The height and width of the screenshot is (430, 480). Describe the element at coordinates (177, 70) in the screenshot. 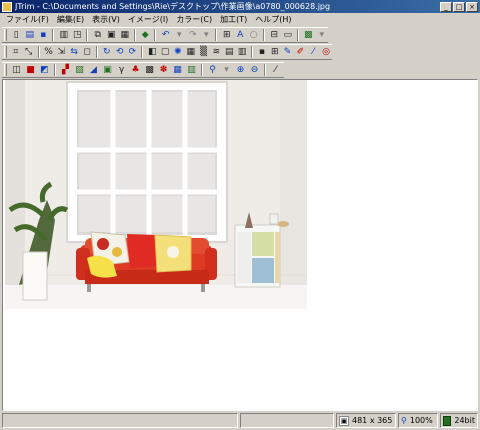

I see `channel-icon: ▦` at that location.